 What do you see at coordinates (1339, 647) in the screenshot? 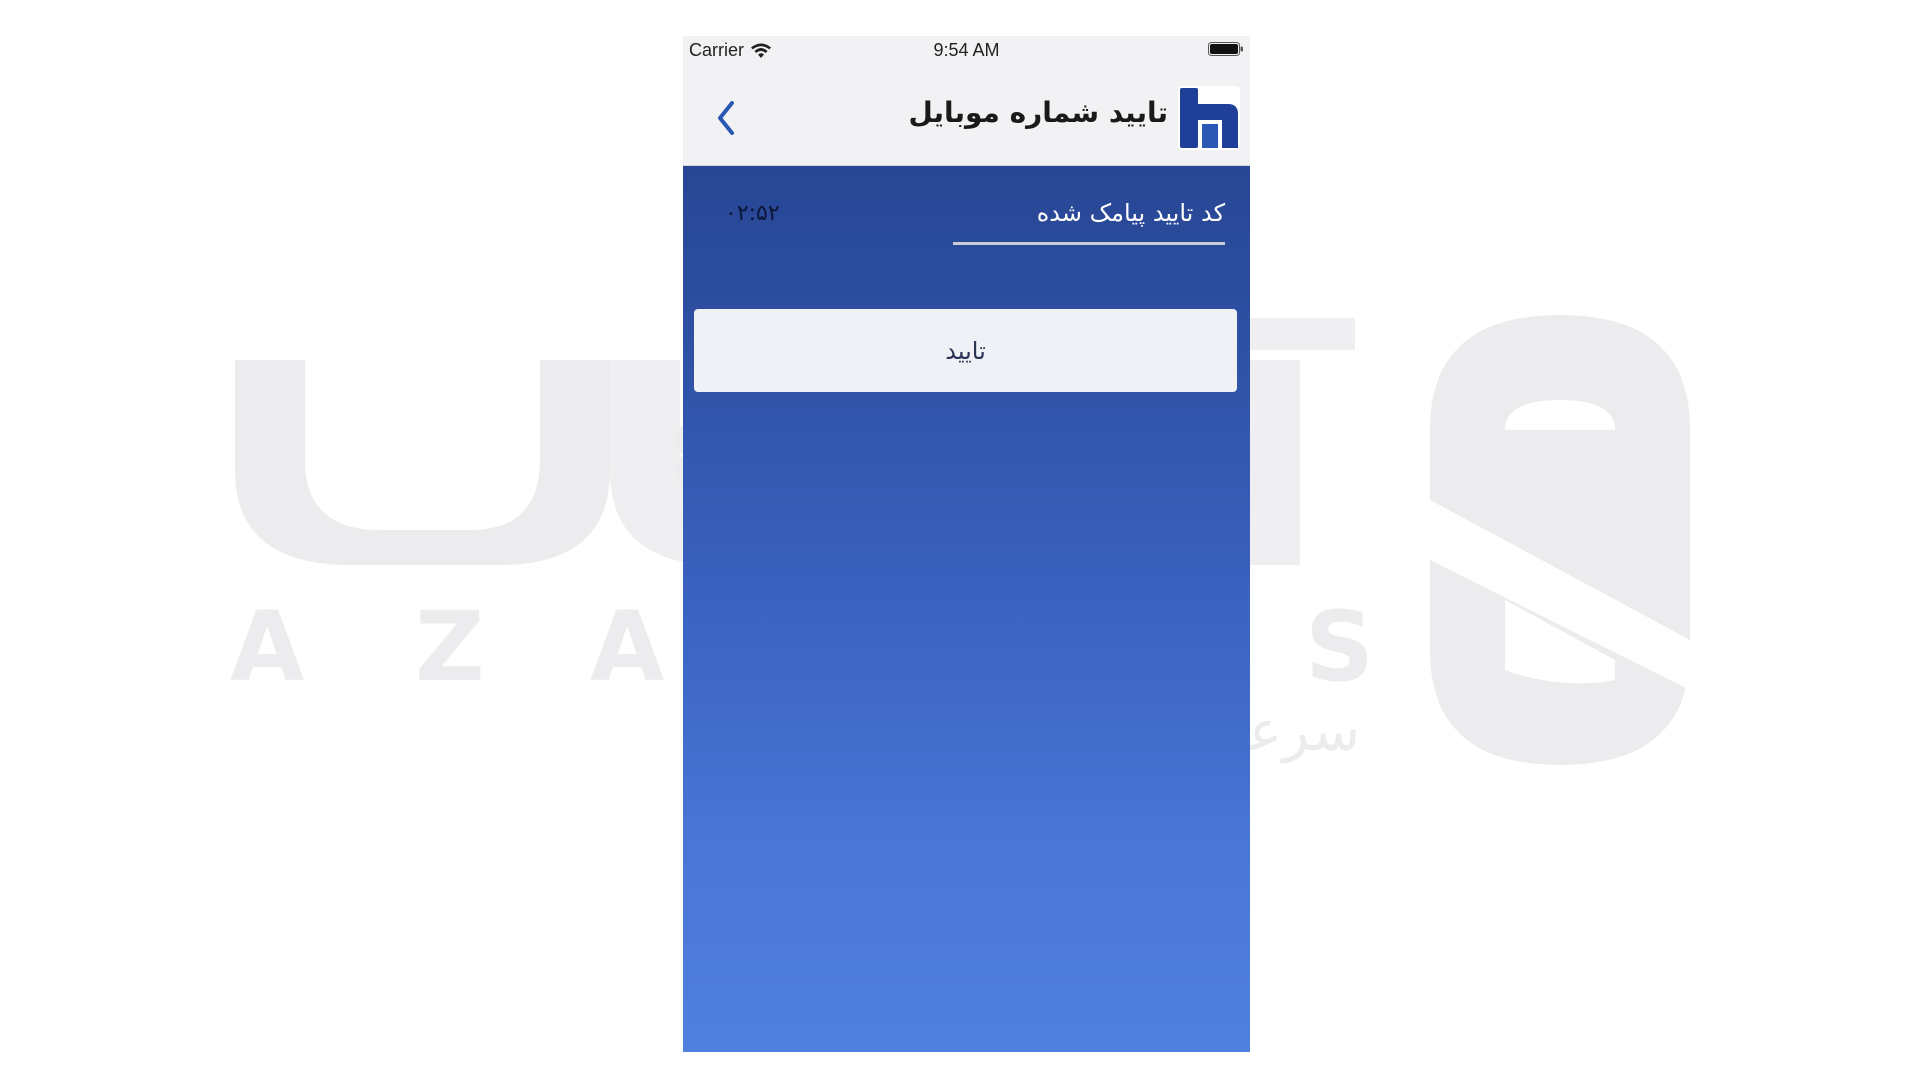
I see `svg-text: S` at bounding box center [1339, 647].